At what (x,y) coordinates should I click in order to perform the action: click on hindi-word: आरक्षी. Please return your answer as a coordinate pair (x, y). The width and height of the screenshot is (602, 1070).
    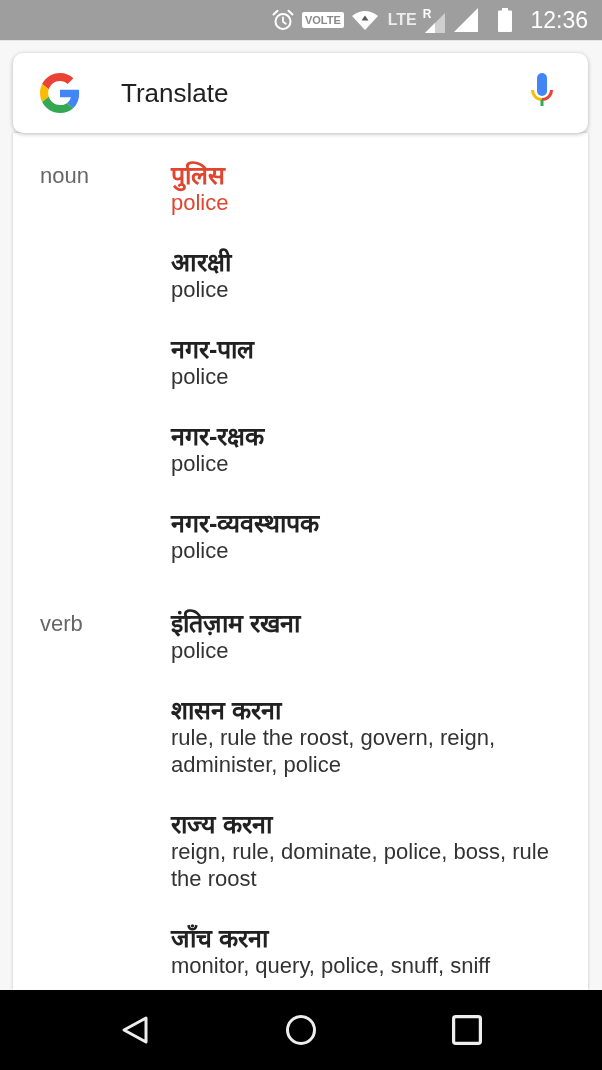
    Looking at the image, I should click on (201, 262).